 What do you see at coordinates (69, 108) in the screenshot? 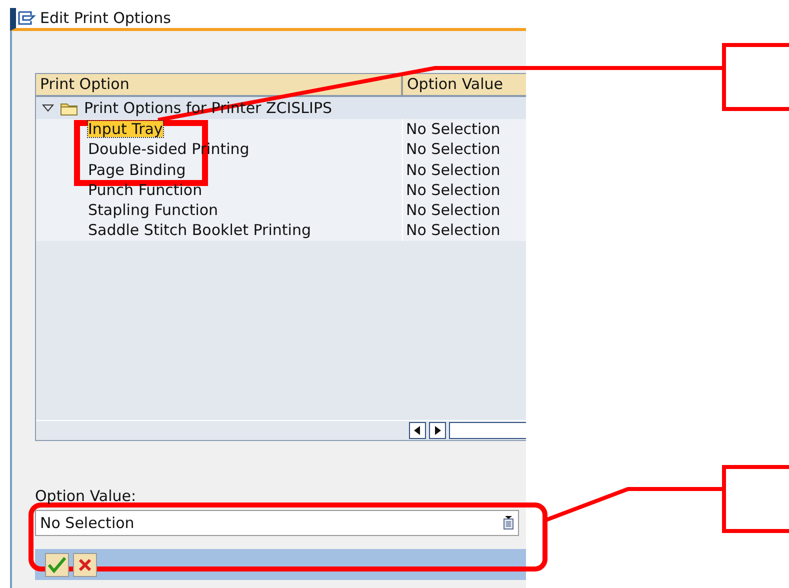
I see `folder-icon` at bounding box center [69, 108].